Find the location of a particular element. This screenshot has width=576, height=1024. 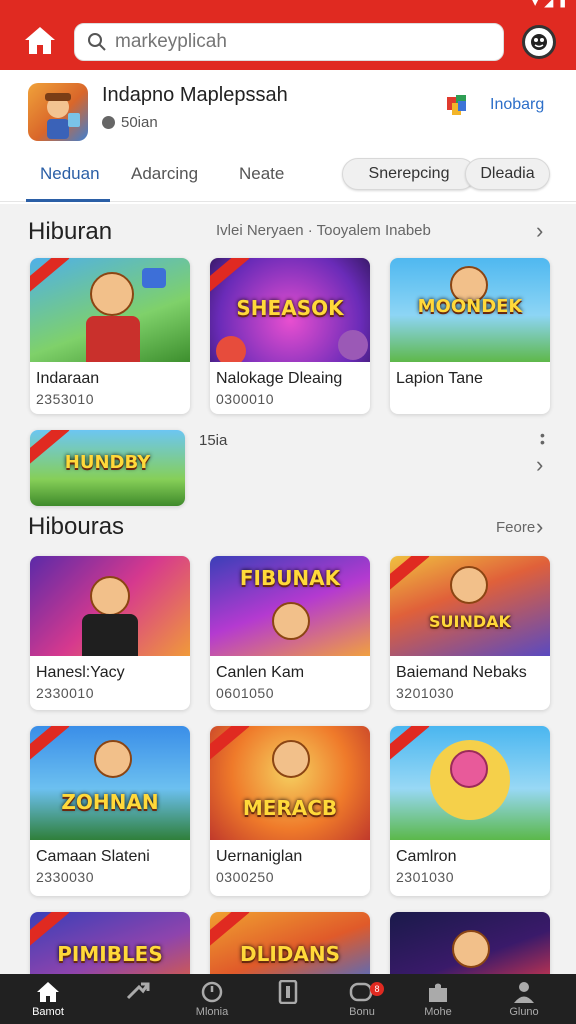

avatar-icon is located at coordinates (539, 42).